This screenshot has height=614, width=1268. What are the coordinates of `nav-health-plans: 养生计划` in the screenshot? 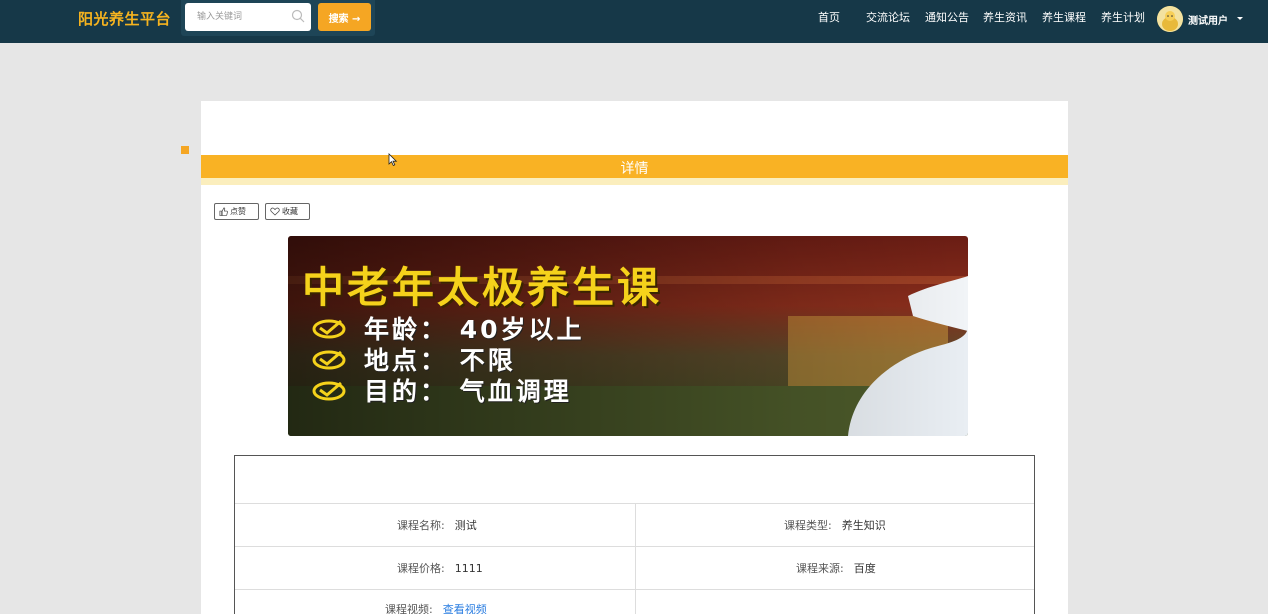 It's located at (1123, 17).